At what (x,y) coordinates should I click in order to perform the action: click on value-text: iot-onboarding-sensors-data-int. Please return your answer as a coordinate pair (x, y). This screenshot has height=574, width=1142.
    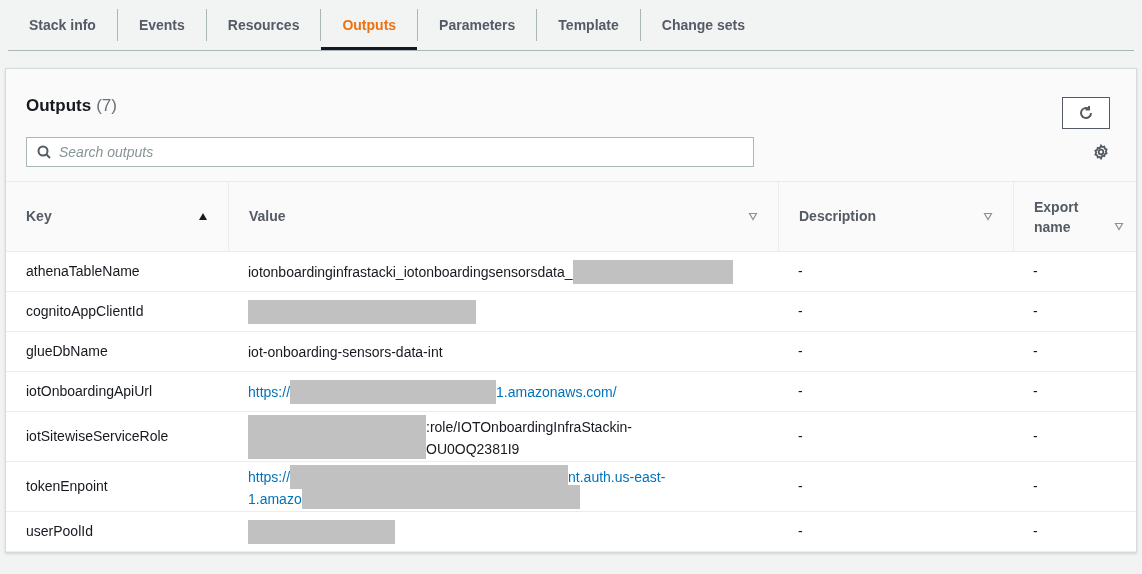
    Looking at the image, I should click on (345, 352).